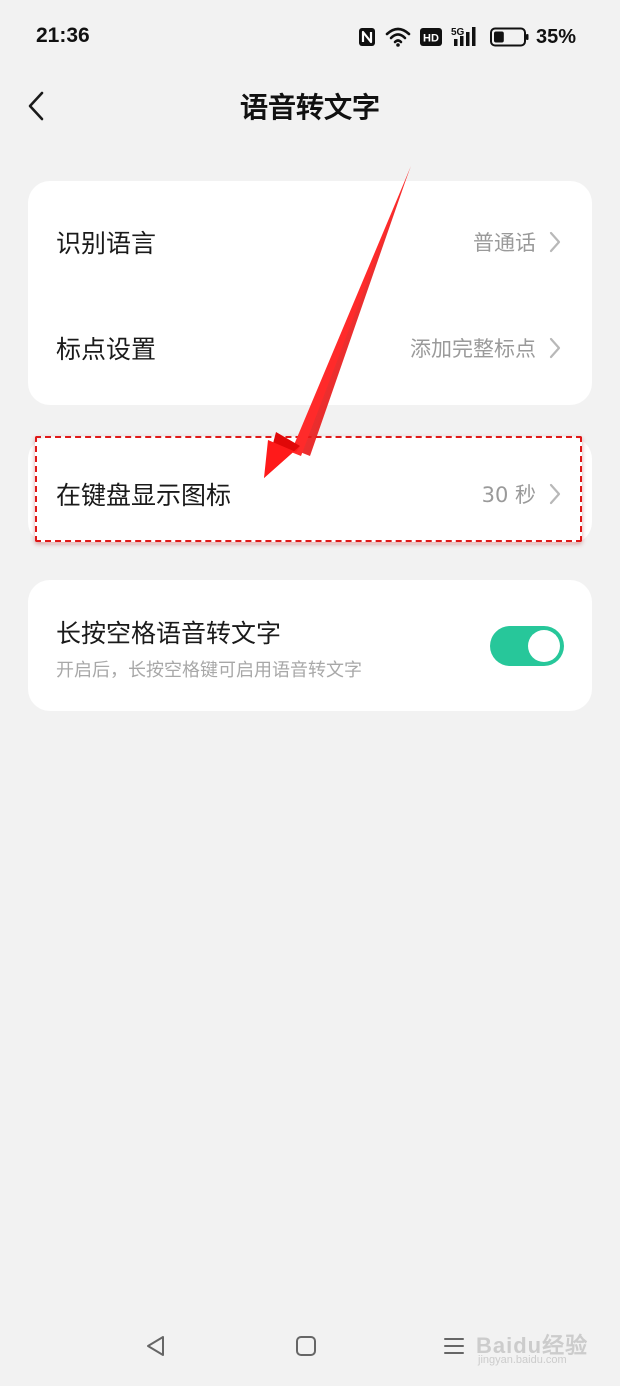 This screenshot has height=1386, width=620. What do you see at coordinates (555, 36) in the screenshot?
I see `battery-percent: 35%` at bounding box center [555, 36].